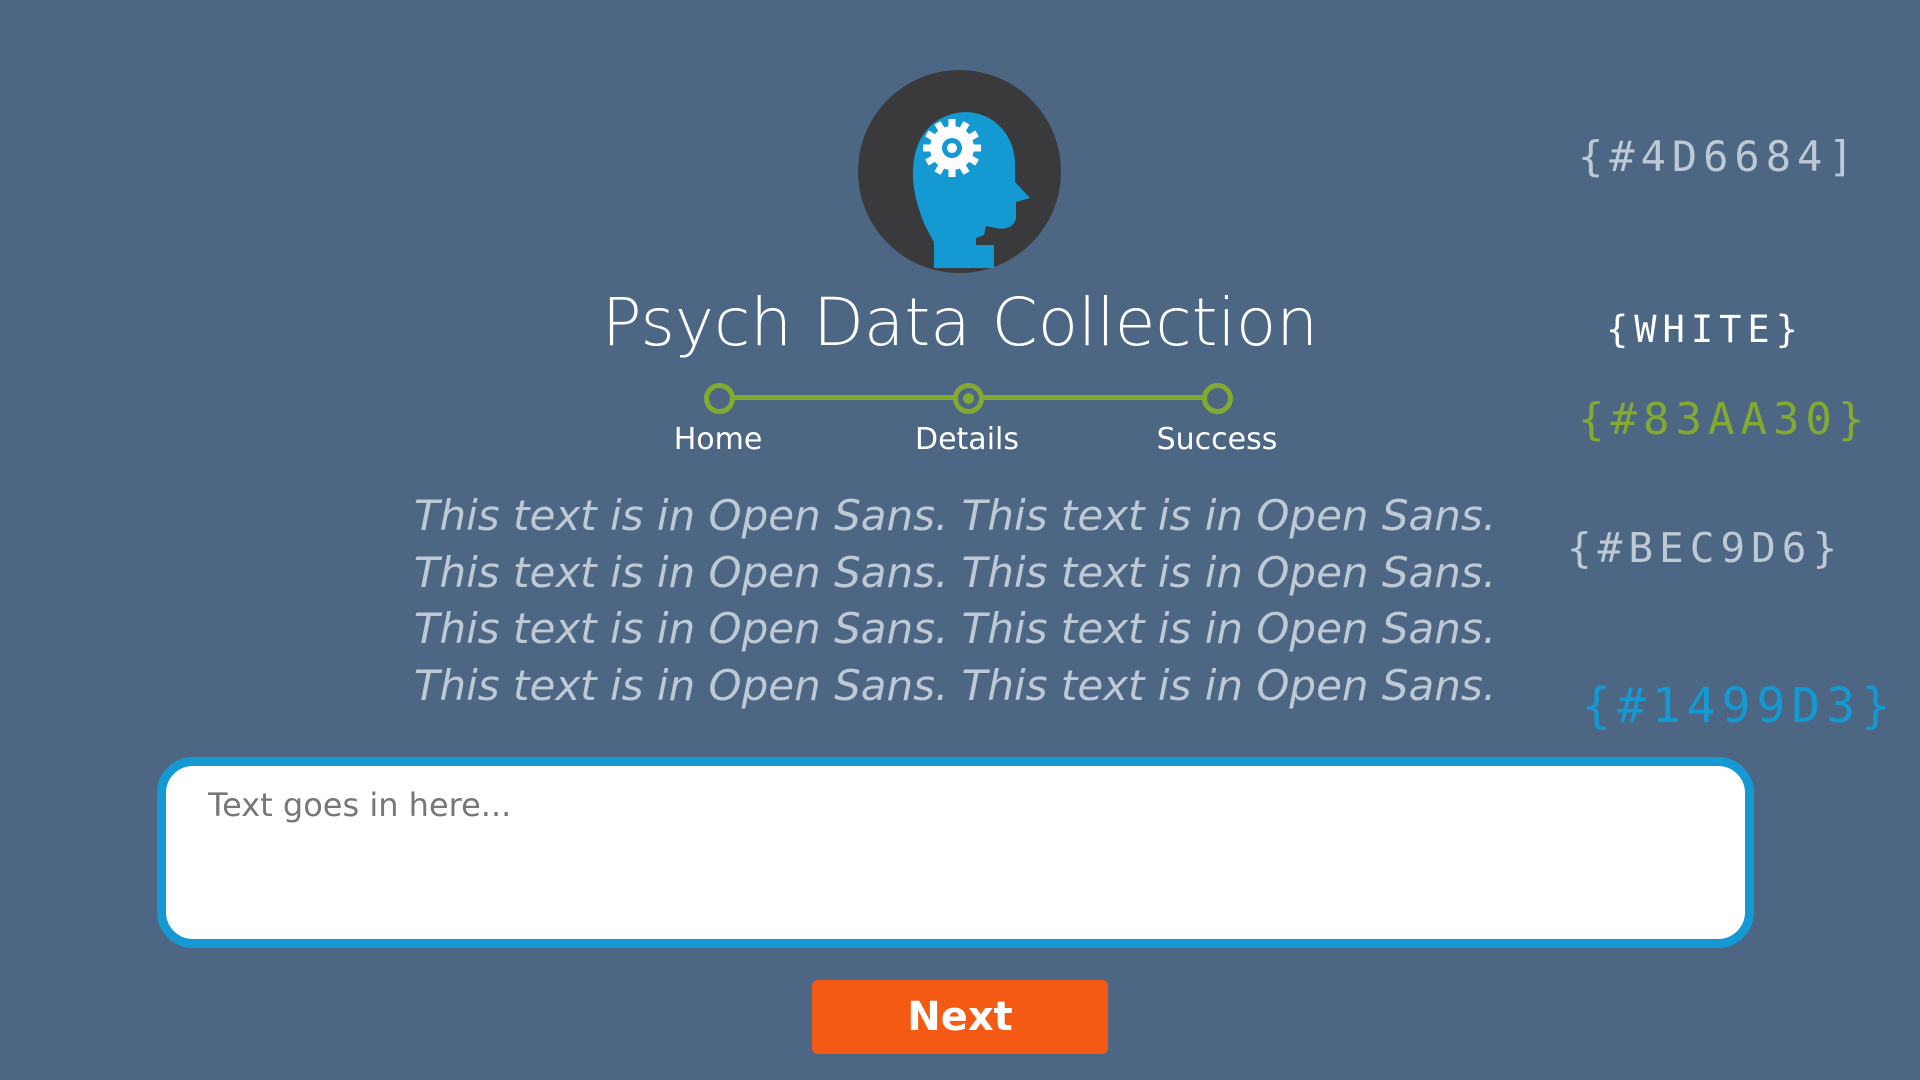 The height and width of the screenshot is (1080, 1920). Describe the element at coordinates (968, 398) in the screenshot. I see `step-dot-details` at that location.